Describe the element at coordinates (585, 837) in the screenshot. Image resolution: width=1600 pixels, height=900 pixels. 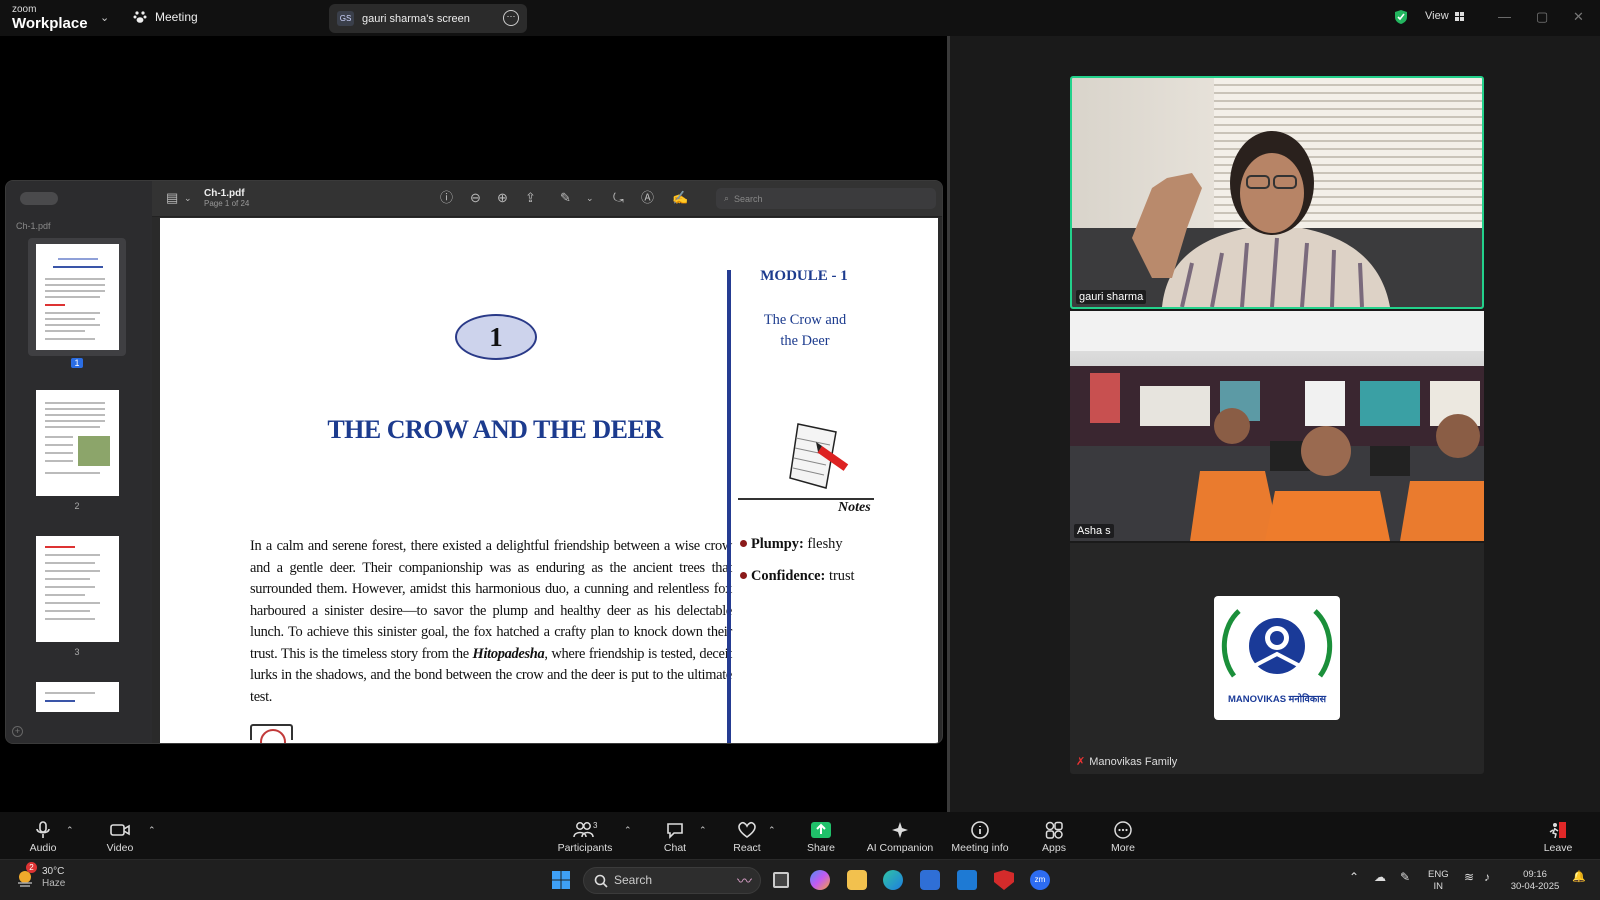
I see `participants-button: 3 Participants` at that location.